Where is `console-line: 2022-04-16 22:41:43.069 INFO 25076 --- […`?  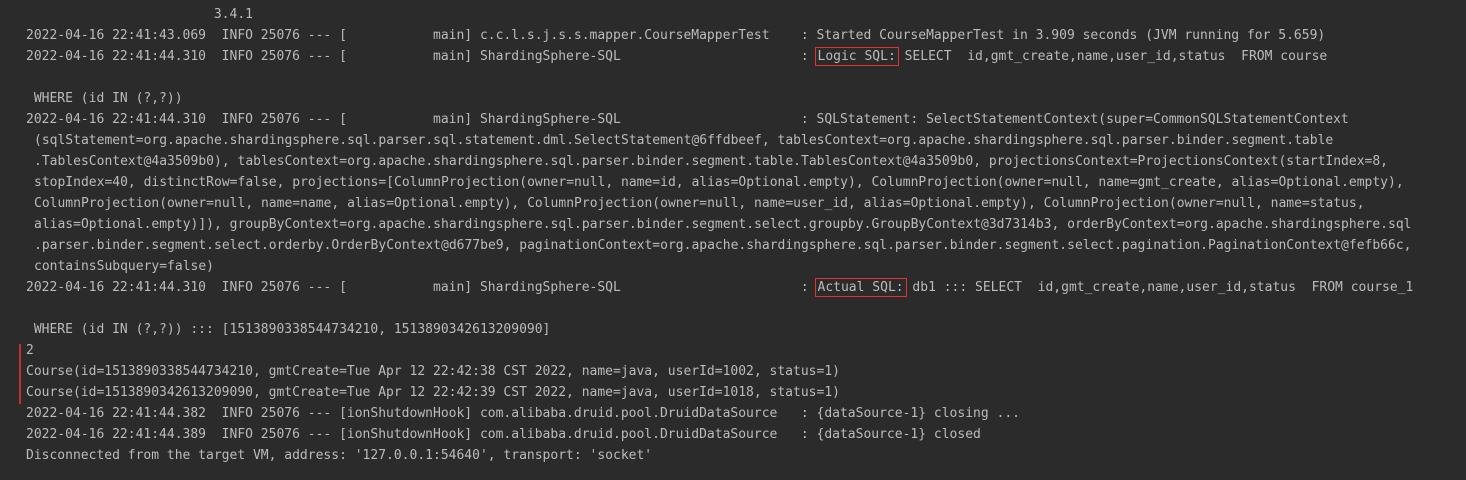 console-line: 2022-04-16 22:41:43.069 INFO 25076 --- [… is located at coordinates (676, 35).